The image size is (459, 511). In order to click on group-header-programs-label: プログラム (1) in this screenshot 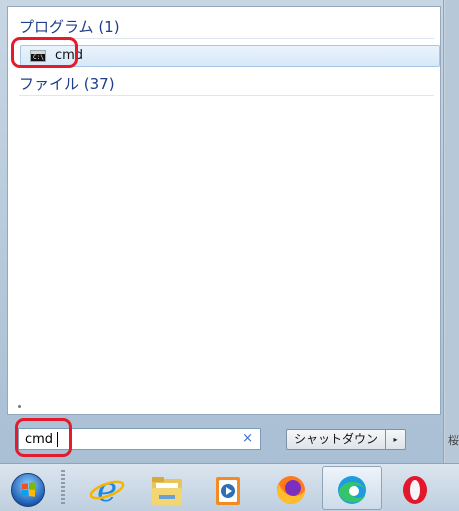, I will do `click(71, 27)`.